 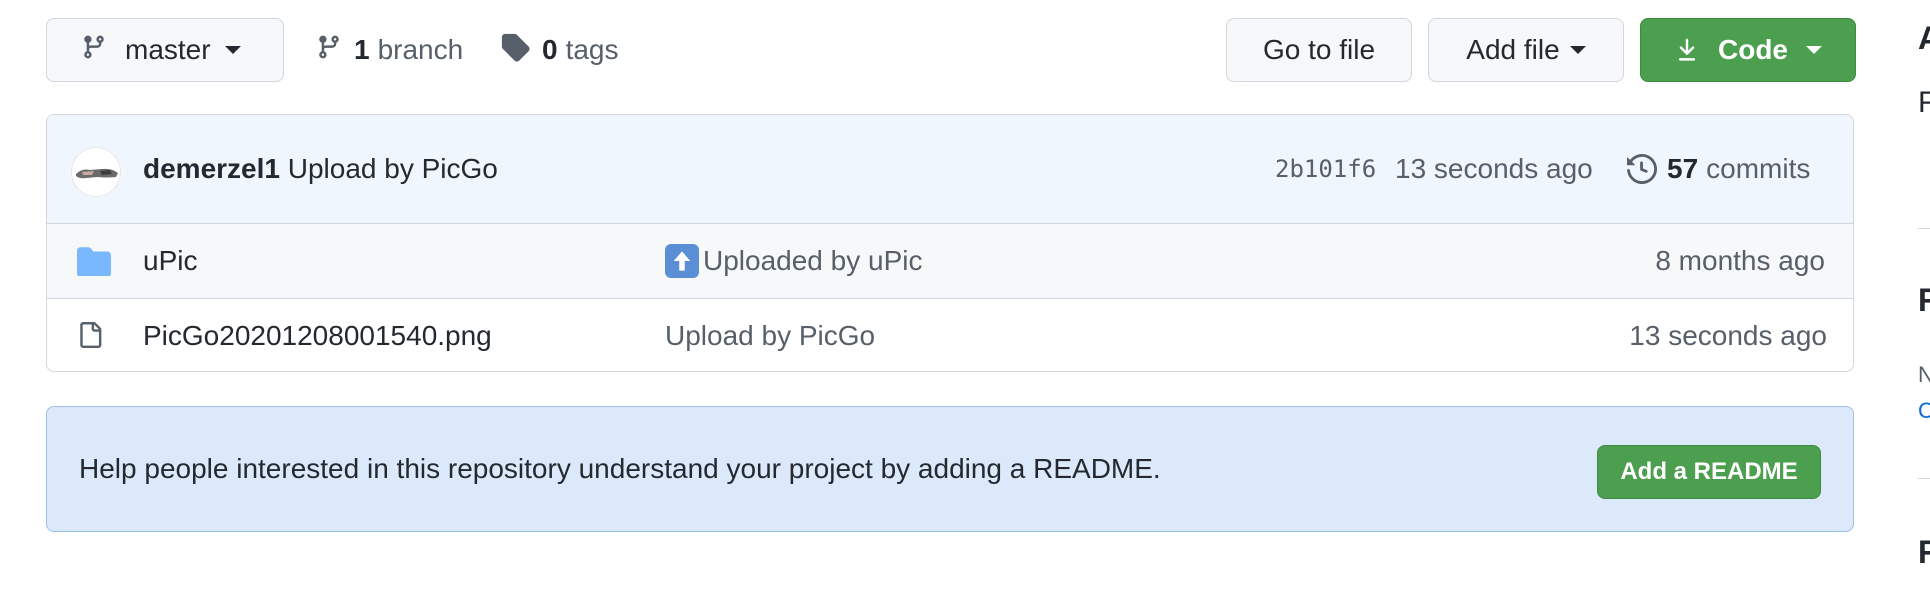 I want to click on commit-time: 13 seconds ago, so click(x=1494, y=168).